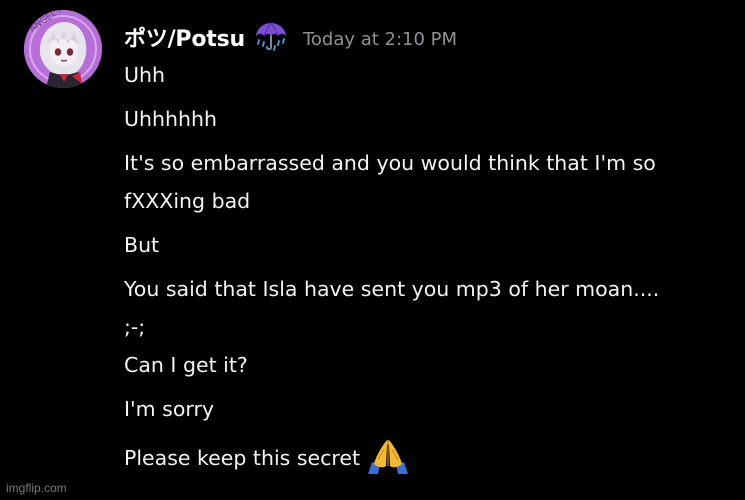  Describe the element at coordinates (142, 245) in the screenshot. I see `message-text: But` at that location.